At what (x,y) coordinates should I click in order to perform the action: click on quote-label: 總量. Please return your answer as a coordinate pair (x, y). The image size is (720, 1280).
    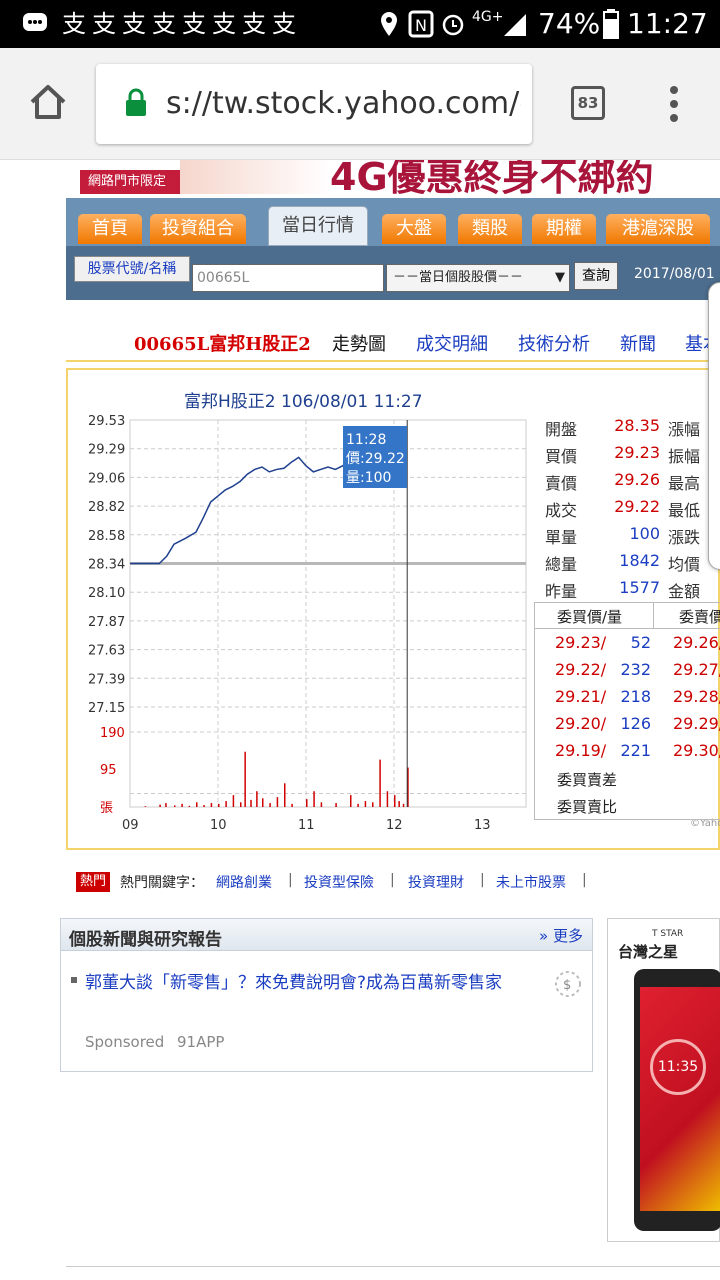
    Looking at the image, I should click on (561, 564).